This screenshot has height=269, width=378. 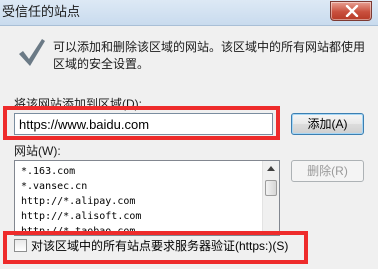 I want to click on close-icon, so click(x=352, y=11).